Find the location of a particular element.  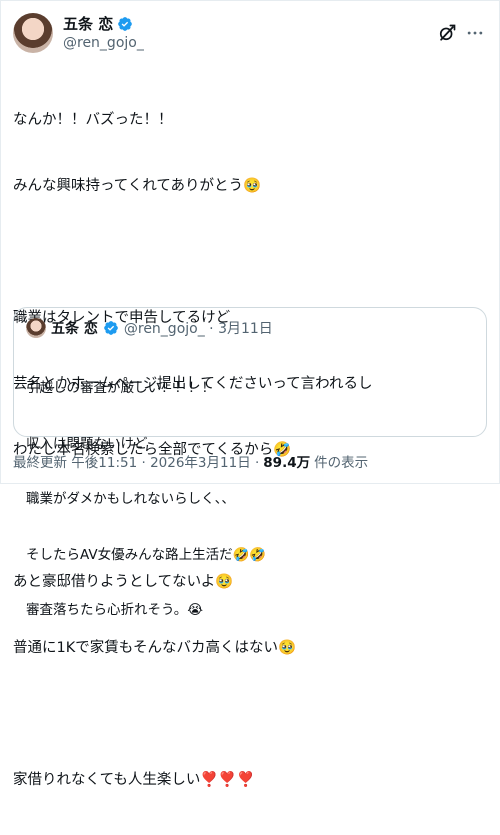

quoted-line: 引越しの審査が厳しい！！！！ is located at coordinates (120, 388).